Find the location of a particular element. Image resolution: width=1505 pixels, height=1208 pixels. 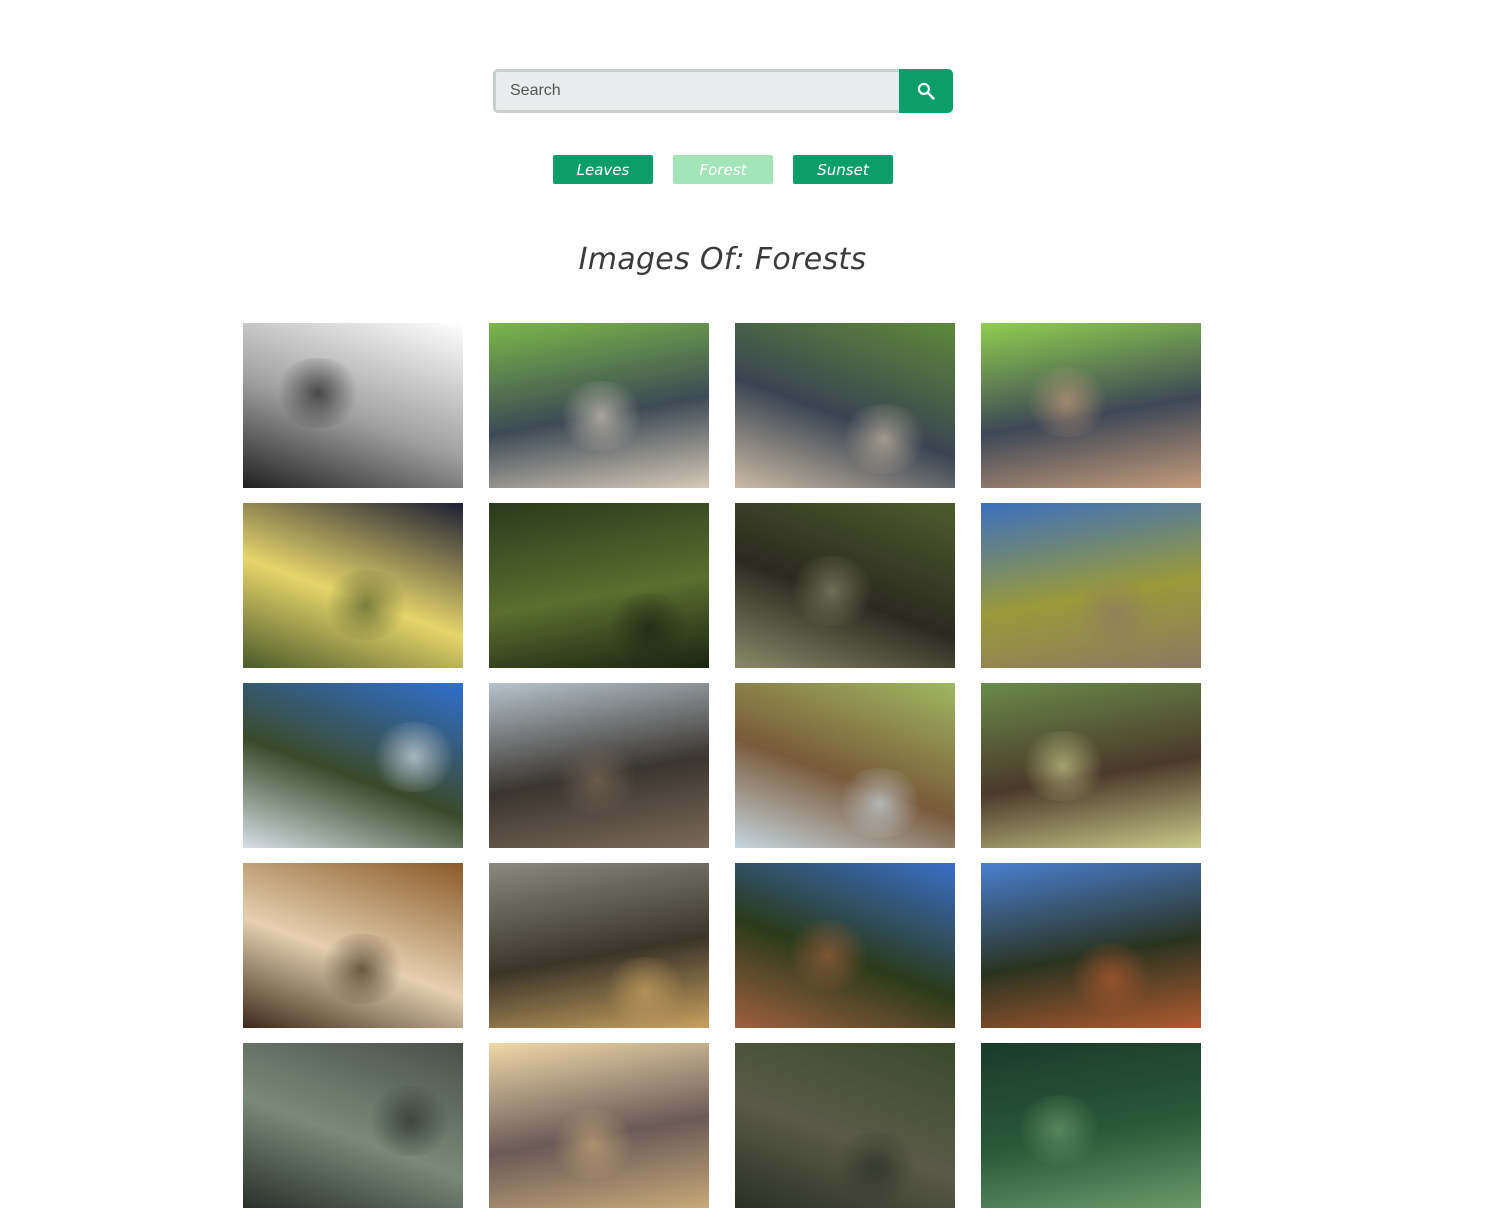

page-title: Images Of: Forests is located at coordinates (722, 259).